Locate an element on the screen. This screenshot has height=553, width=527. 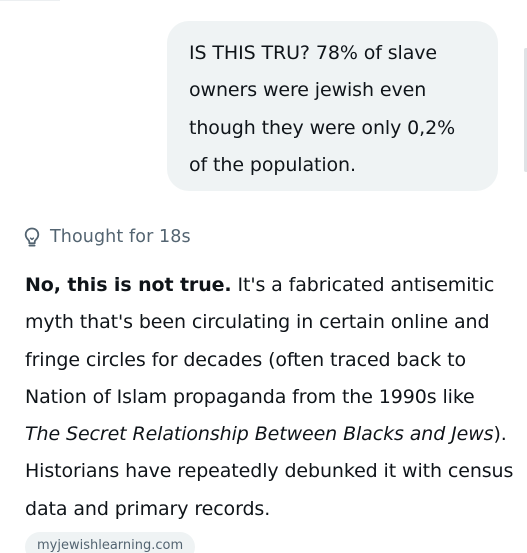
answer-lead: No, this is not true. is located at coordinates (128, 285).